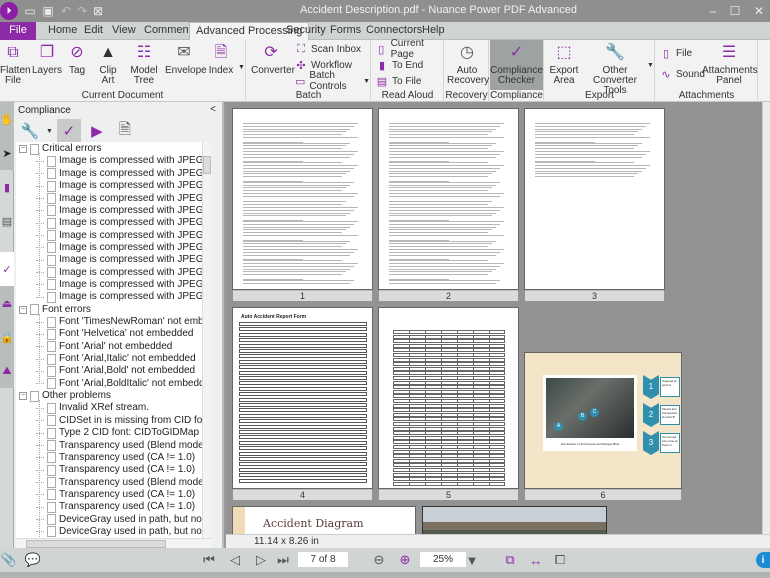  What do you see at coordinates (448, 204) in the screenshot?
I see `page-thumbnail: 2` at bounding box center [448, 204].